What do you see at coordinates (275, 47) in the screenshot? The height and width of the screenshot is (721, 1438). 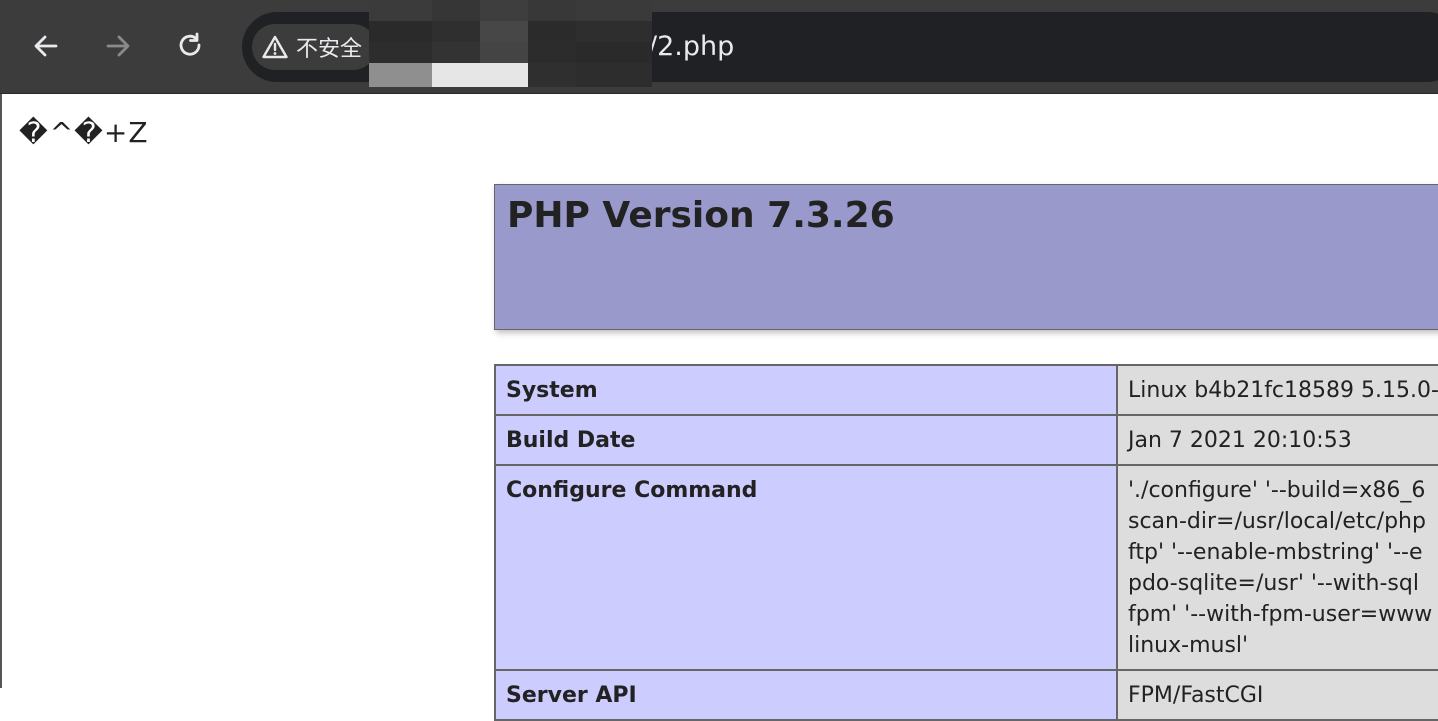 I see `warning-triangle-icon` at bounding box center [275, 47].